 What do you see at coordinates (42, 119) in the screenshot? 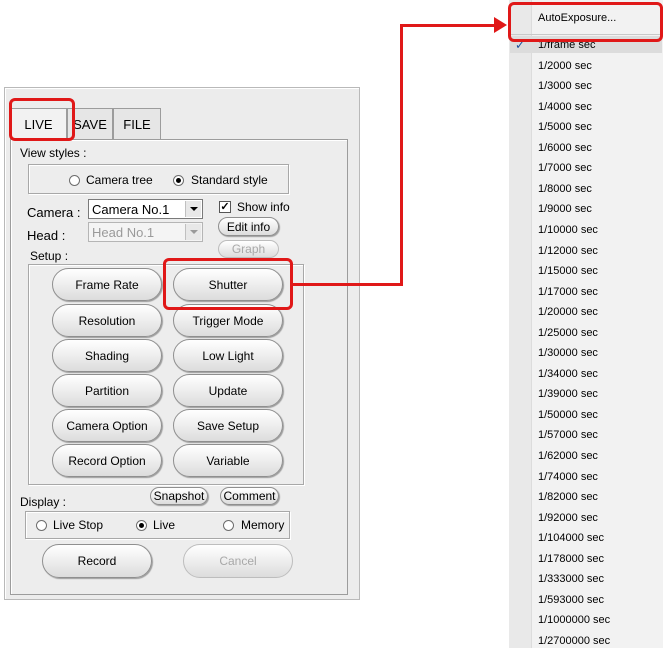
I see `live-tab-highlight` at bounding box center [42, 119].